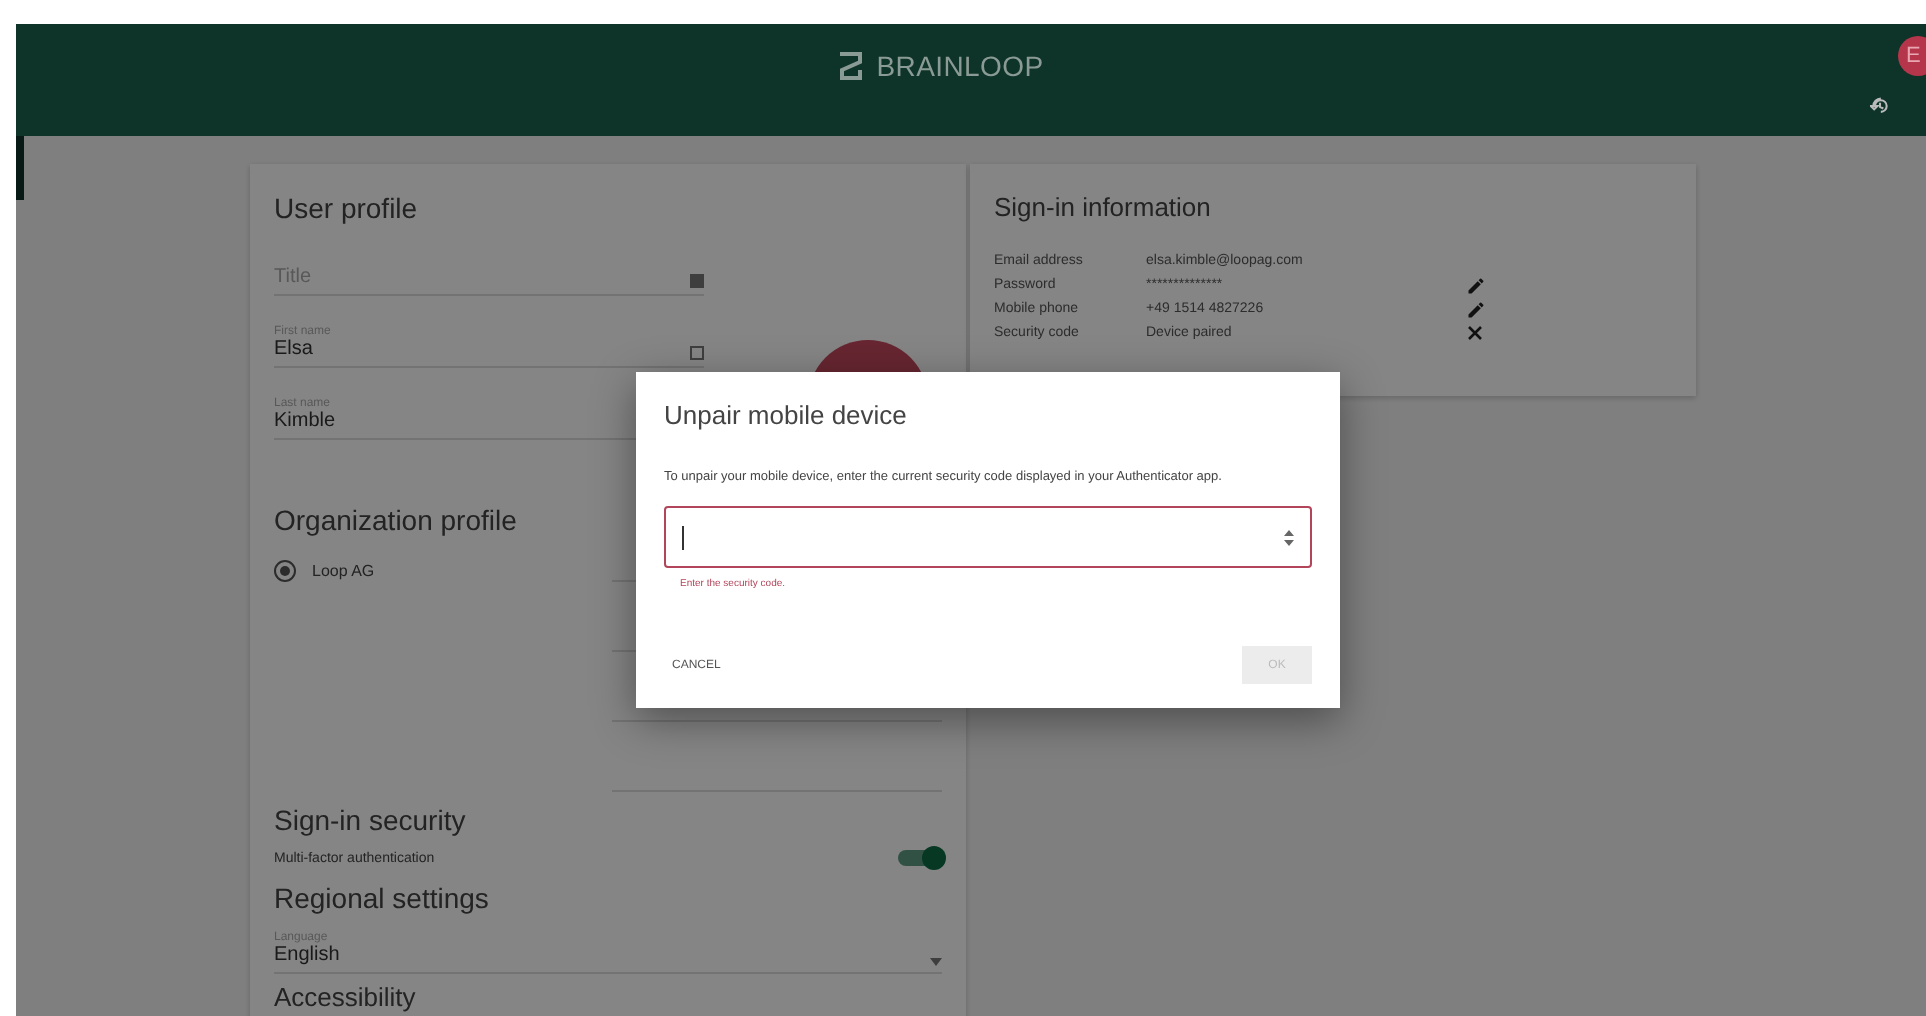 The image size is (1926, 1016). Describe the element at coordinates (324, 571) in the screenshot. I see `radio-option: Loop AG` at that location.